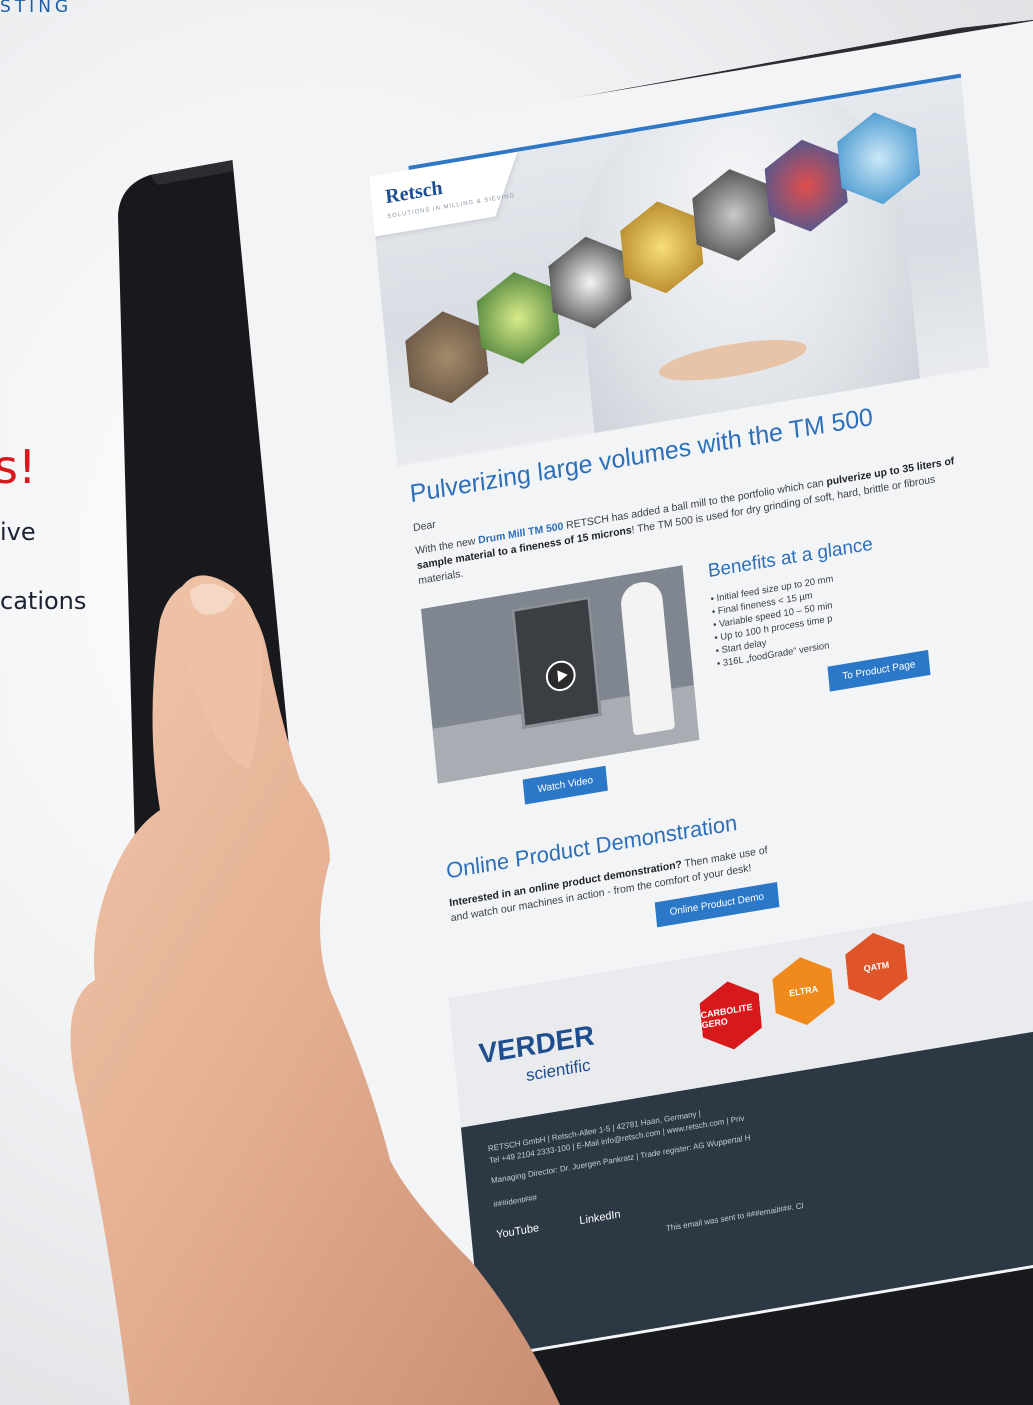 The height and width of the screenshot is (1405, 1033). I want to click on page-headline: s!, so click(18, 467).